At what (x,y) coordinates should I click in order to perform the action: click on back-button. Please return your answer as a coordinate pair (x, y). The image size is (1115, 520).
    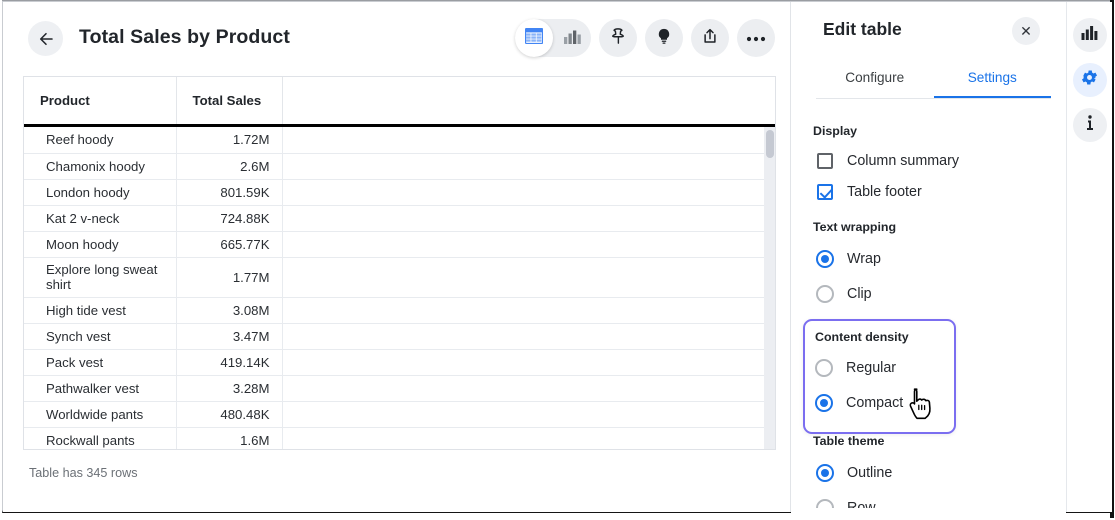
    Looking at the image, I should click on (45, 38).